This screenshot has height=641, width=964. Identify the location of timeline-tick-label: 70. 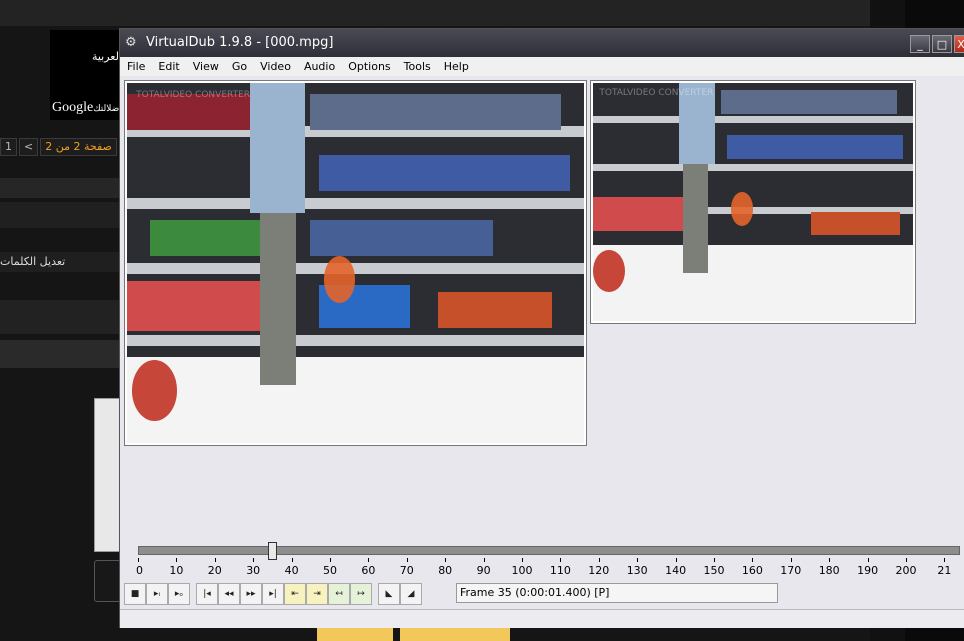
(406, 570).